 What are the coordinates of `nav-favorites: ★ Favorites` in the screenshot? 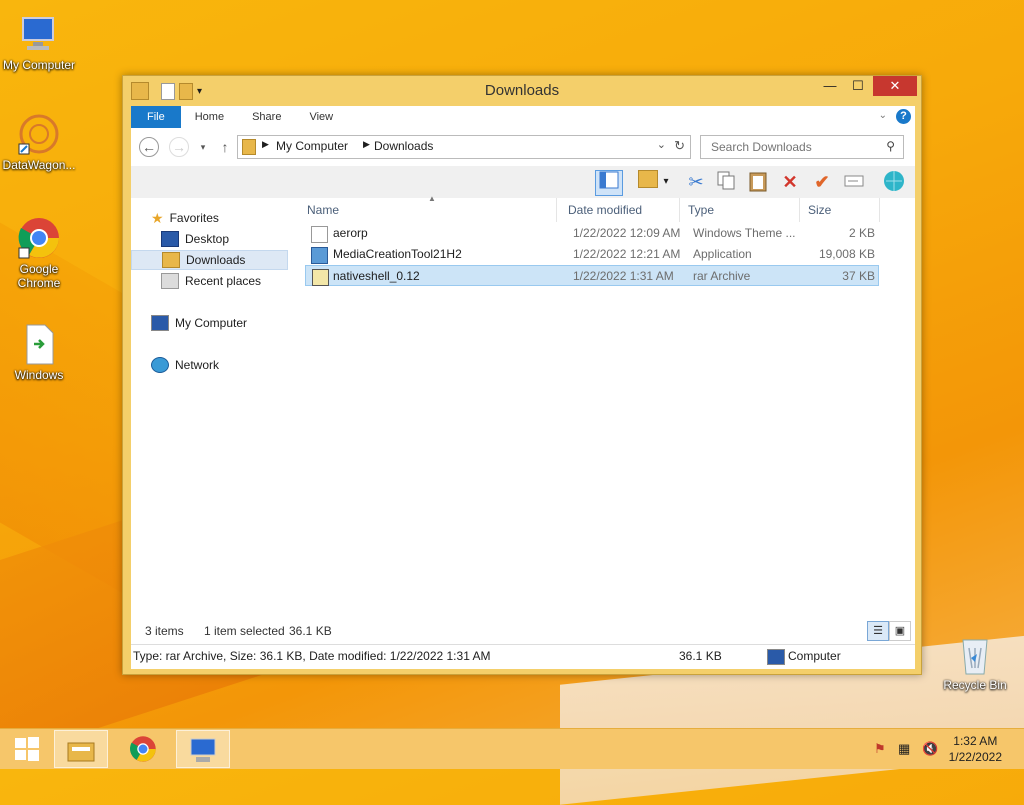 It's located at (185, 218).